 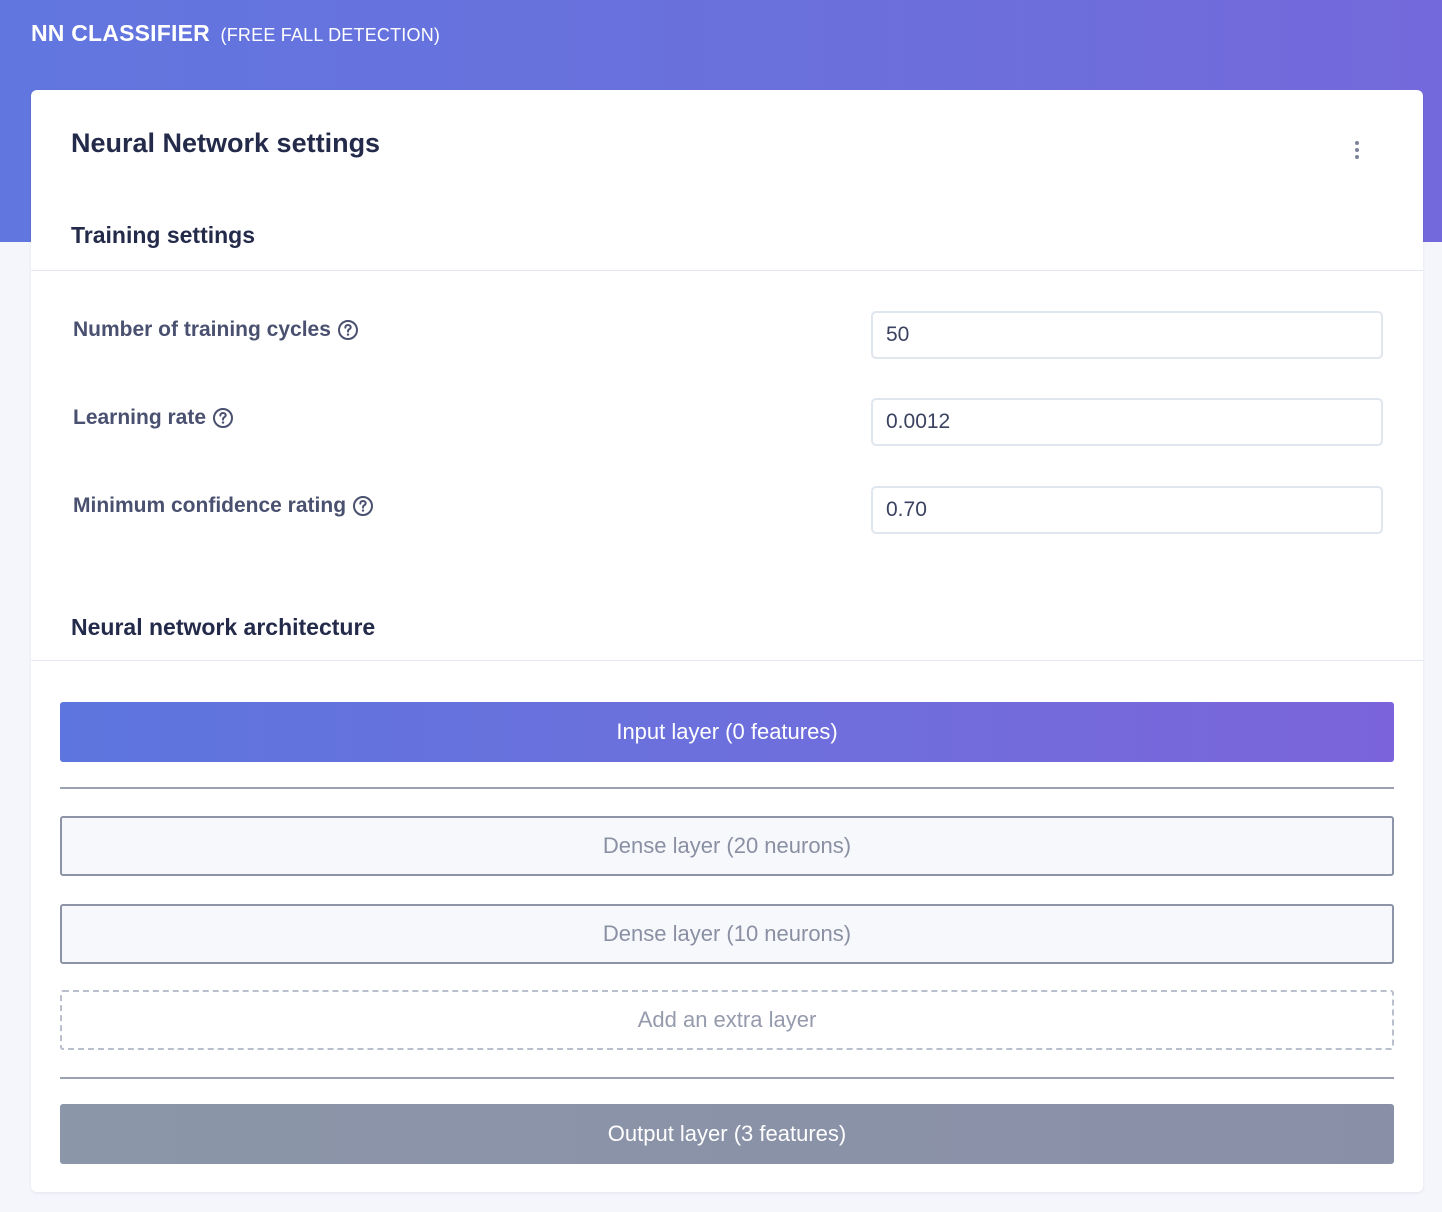 I want to click on learning-rate-label-text: Learning rate, so click(x=140, y=417).